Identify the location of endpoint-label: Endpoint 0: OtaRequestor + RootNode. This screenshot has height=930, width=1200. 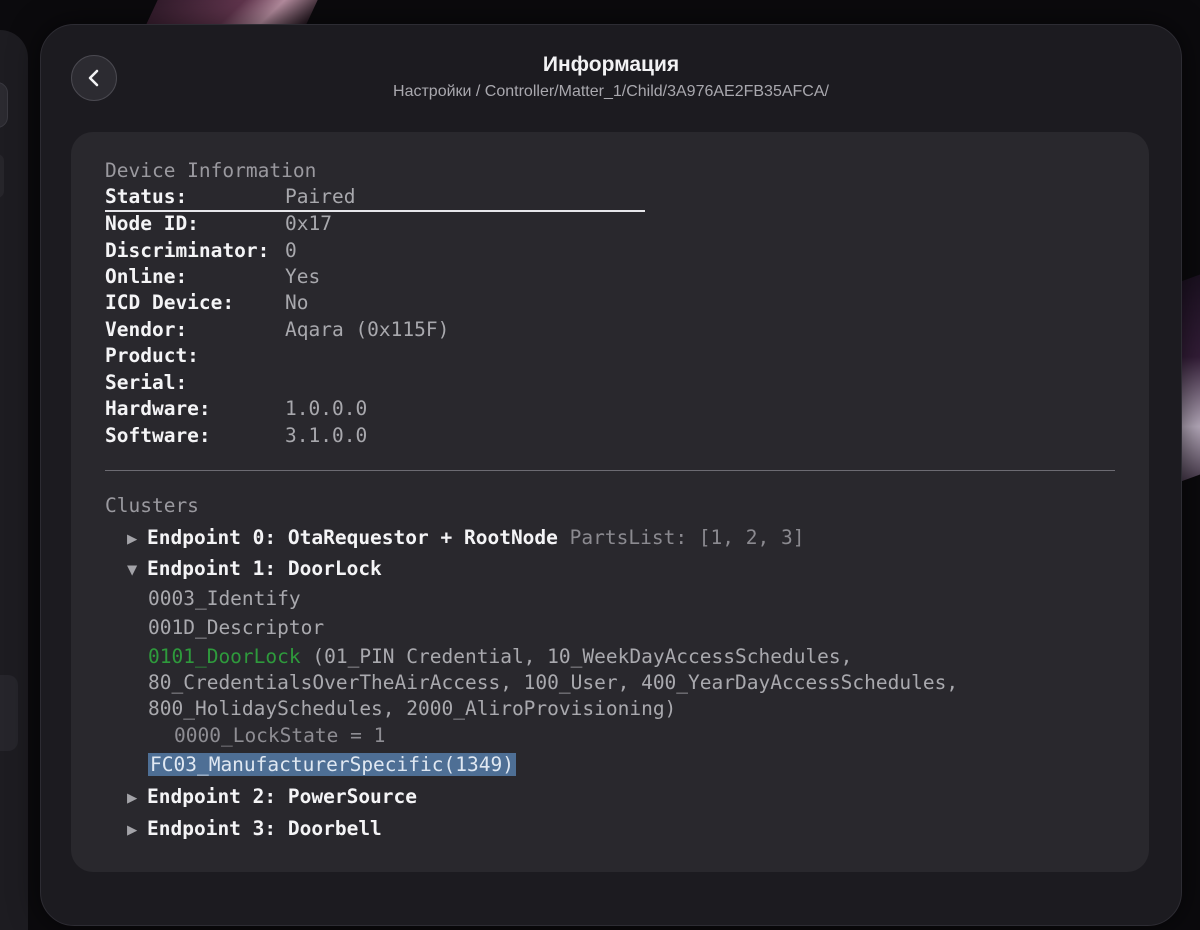
(352, 537).